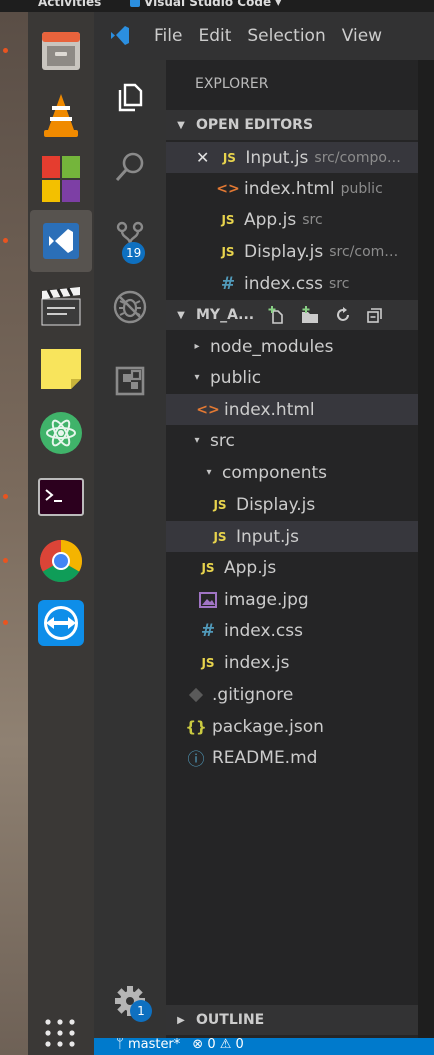 The image size is (434, 1055). I want to click on dock-video-editor, so click(61, 307).